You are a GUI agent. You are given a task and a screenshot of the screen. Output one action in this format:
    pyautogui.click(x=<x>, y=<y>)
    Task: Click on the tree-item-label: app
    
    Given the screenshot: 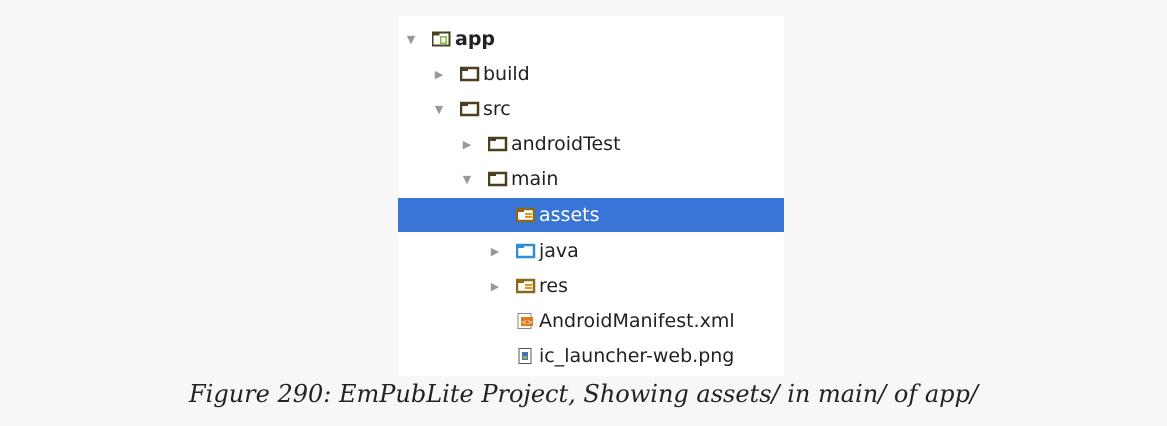 What is the action you would take?
    pyautogui.click(x=475, y=39)
    